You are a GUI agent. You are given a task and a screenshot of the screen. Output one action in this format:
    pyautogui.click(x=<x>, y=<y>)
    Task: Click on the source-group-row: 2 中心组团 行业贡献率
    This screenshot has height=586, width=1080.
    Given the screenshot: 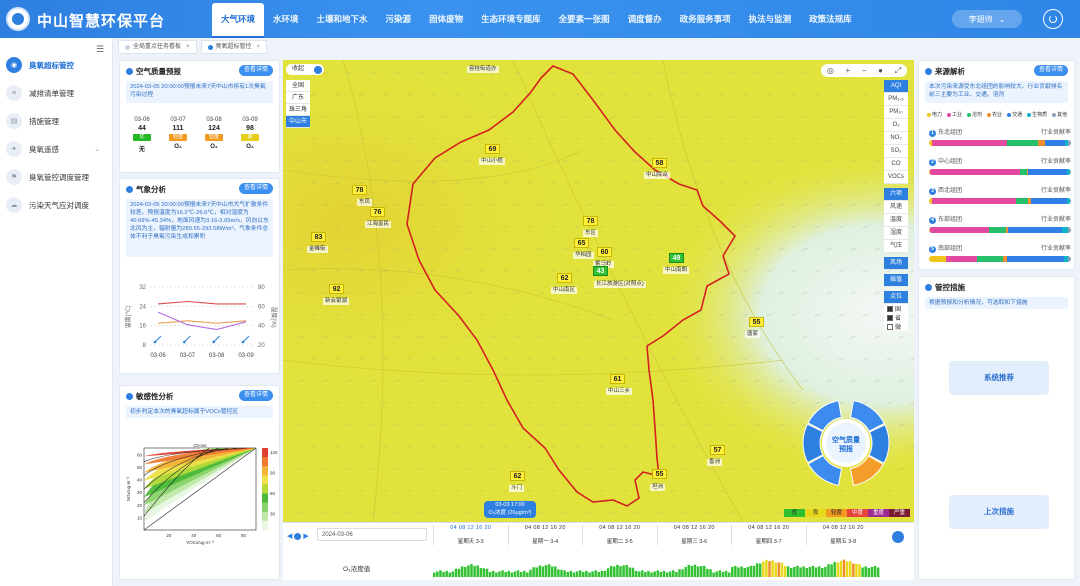 What is the action you would take?
    pyautogui.click(x=1000, y=165)
    